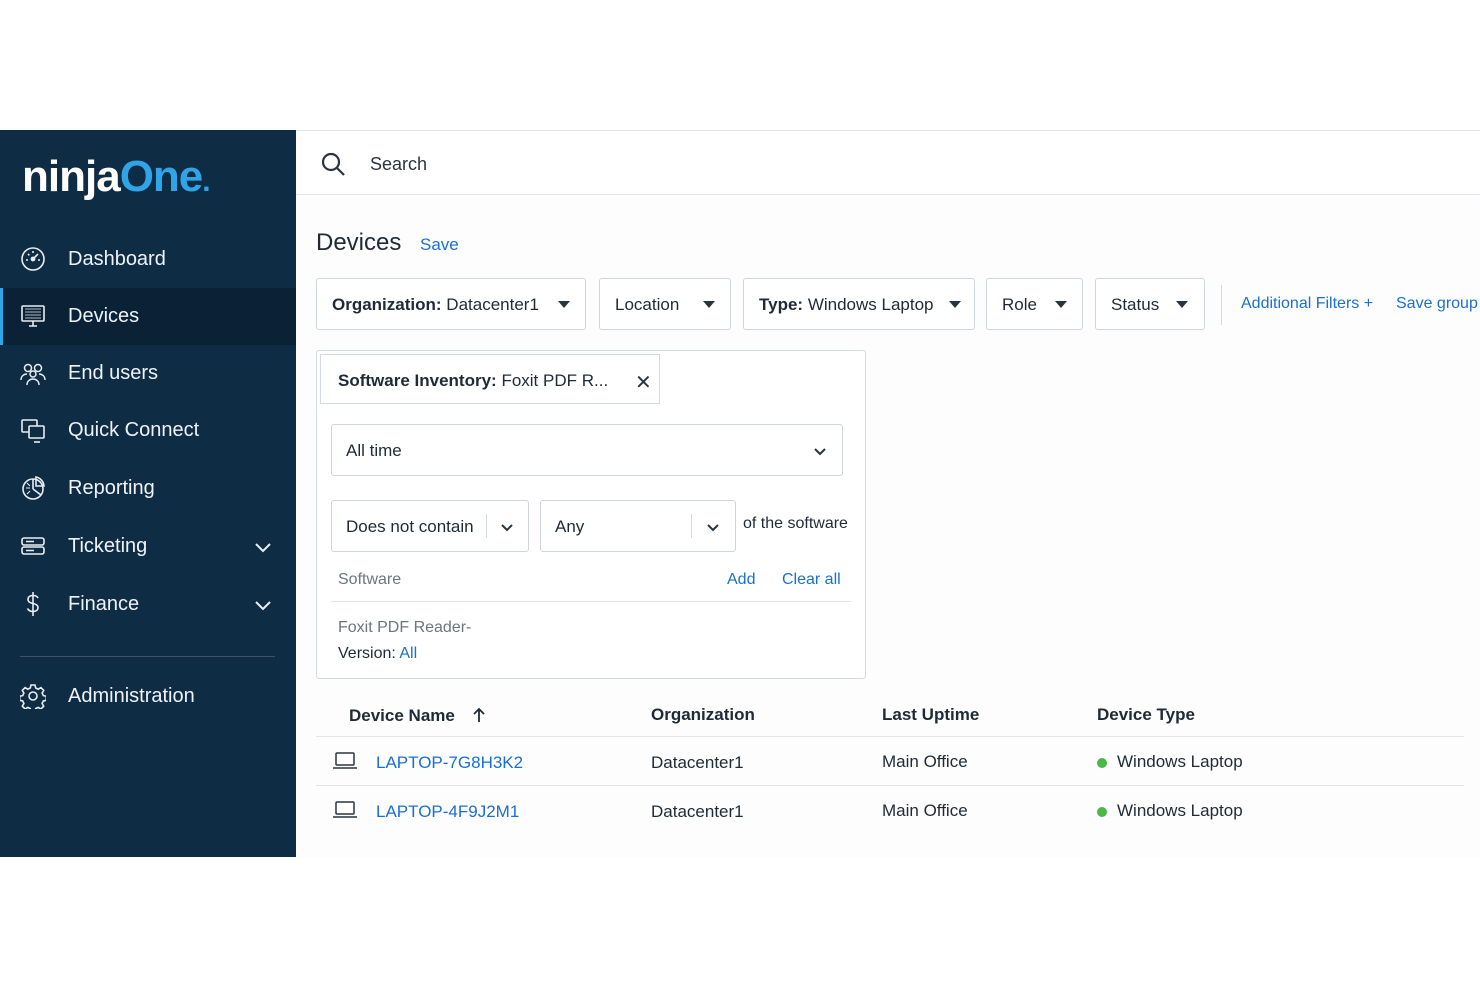  I want to click on save-group-link: Save group, so click(1437, 304).